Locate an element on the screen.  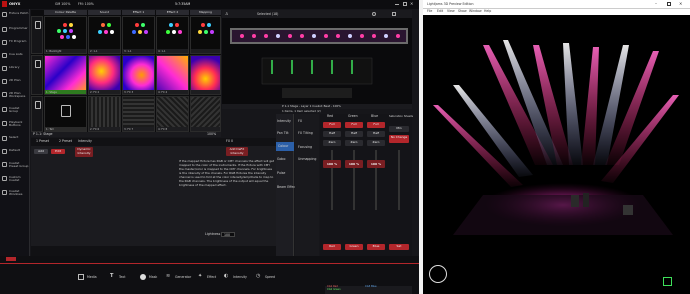
nav-item-fixture-patch: Fixture Patch is located at coordinates (15, 15).